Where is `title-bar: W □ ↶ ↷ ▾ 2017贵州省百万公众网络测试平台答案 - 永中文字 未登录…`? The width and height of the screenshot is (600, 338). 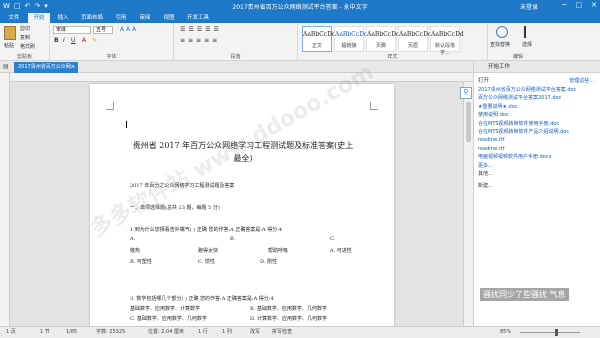 title-bar: W □ ↶ ↷ ▾ 2017贵州省百万公众网络测试平台答案 - 永中文字 未登录… is located at coordinates (300, 6).